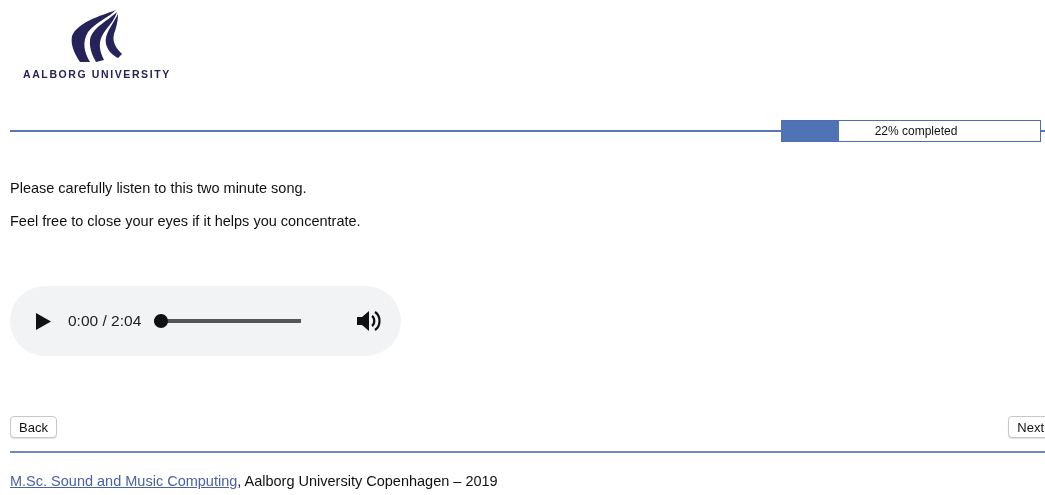 The width and height of the screenshot is (1045, 495). Describe the element at coordinates (43, 321) in the screenshot. I see `play-icon` at that location.